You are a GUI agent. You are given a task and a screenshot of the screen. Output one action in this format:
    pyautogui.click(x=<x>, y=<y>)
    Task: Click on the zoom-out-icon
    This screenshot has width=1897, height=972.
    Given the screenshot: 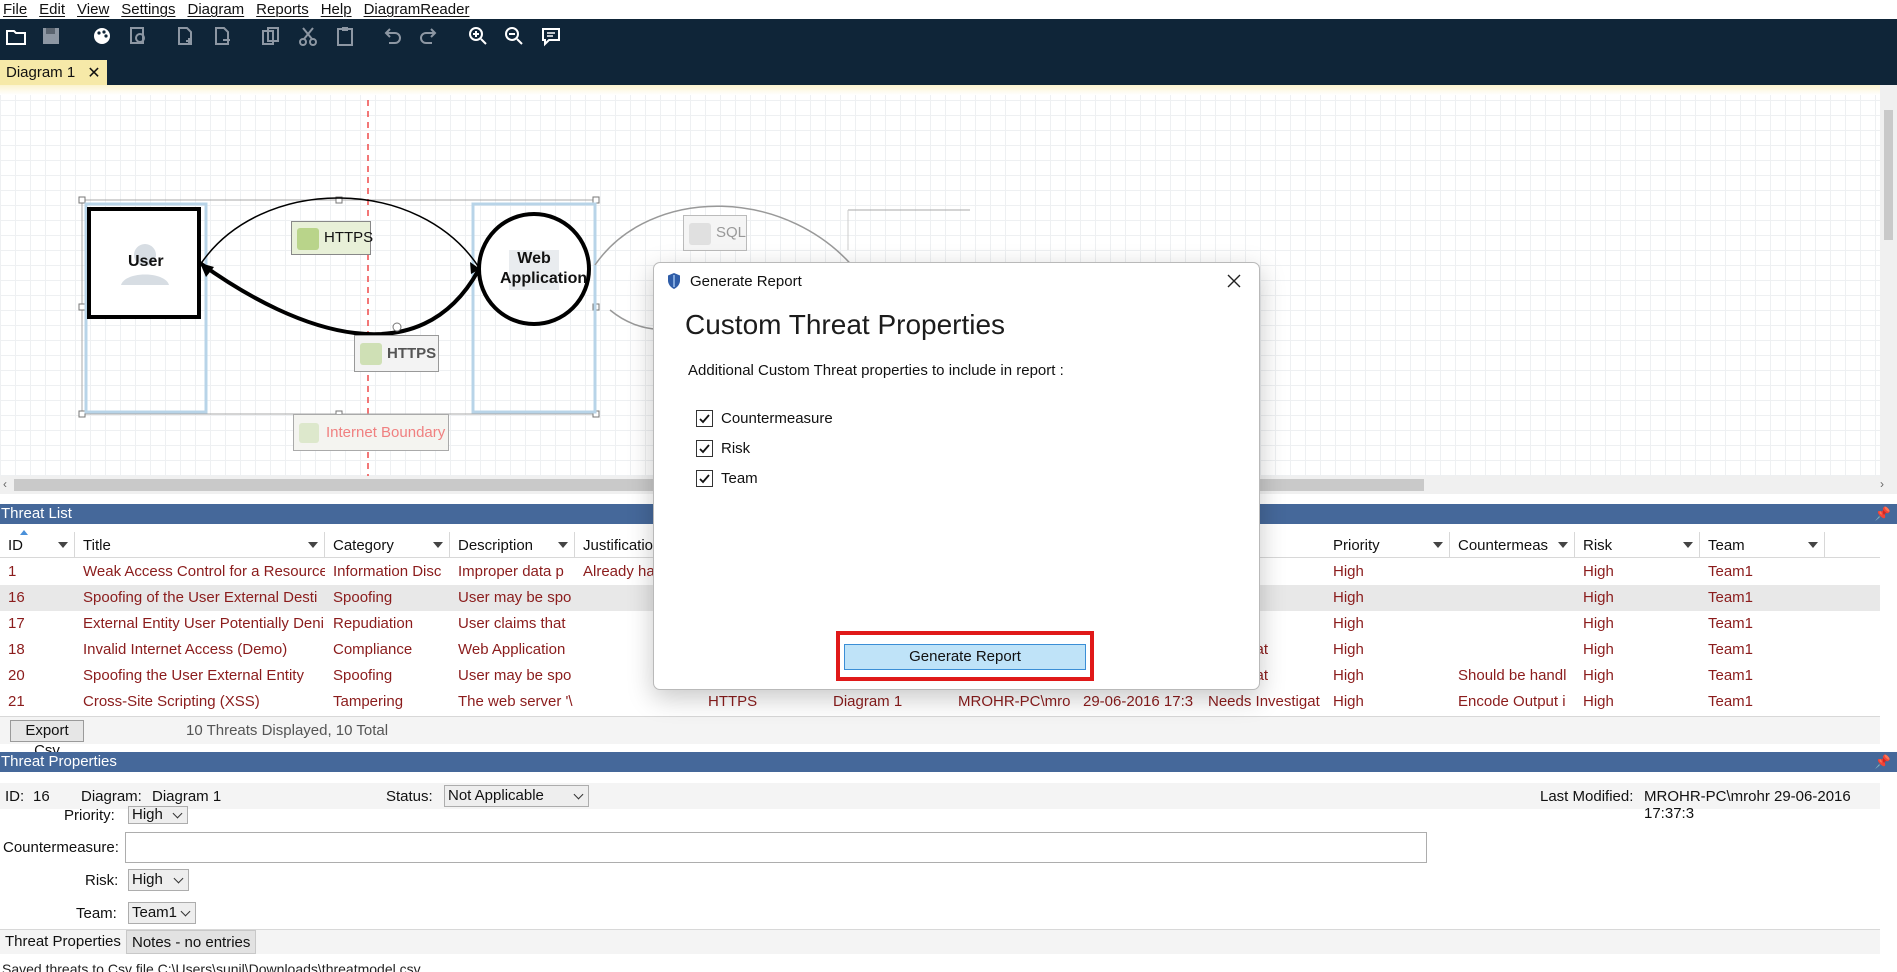 What is the action you would take?
    pyautogui.click(x=514, y=36)
    